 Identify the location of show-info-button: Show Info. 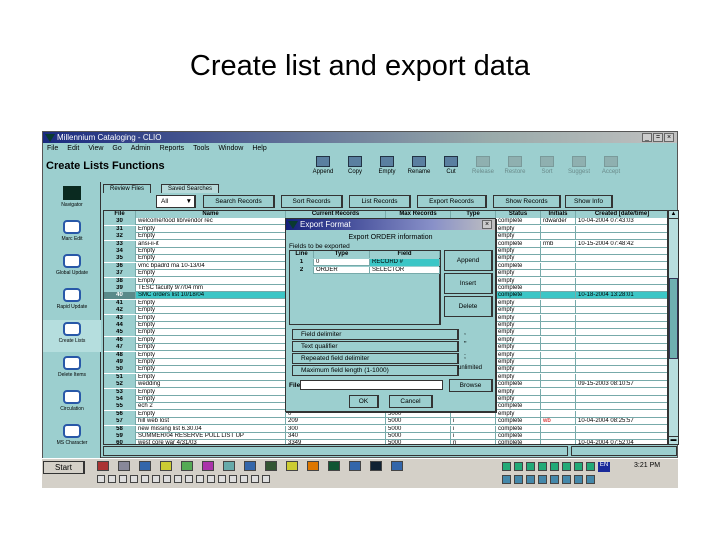
(589, 201).